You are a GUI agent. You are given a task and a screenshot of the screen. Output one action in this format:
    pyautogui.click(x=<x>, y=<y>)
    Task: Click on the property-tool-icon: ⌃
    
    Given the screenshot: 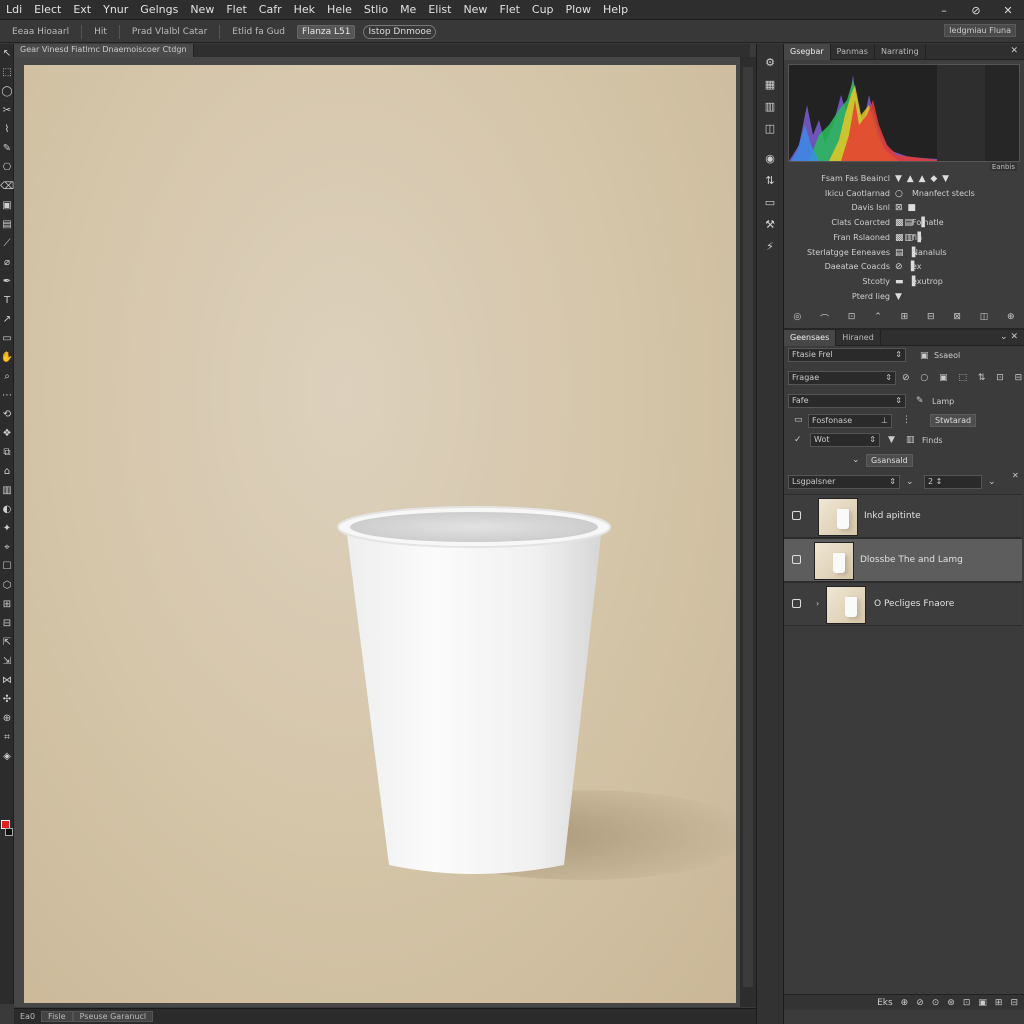 What is the action you would take?
    pyautogui.click(x=878, y=319)
    